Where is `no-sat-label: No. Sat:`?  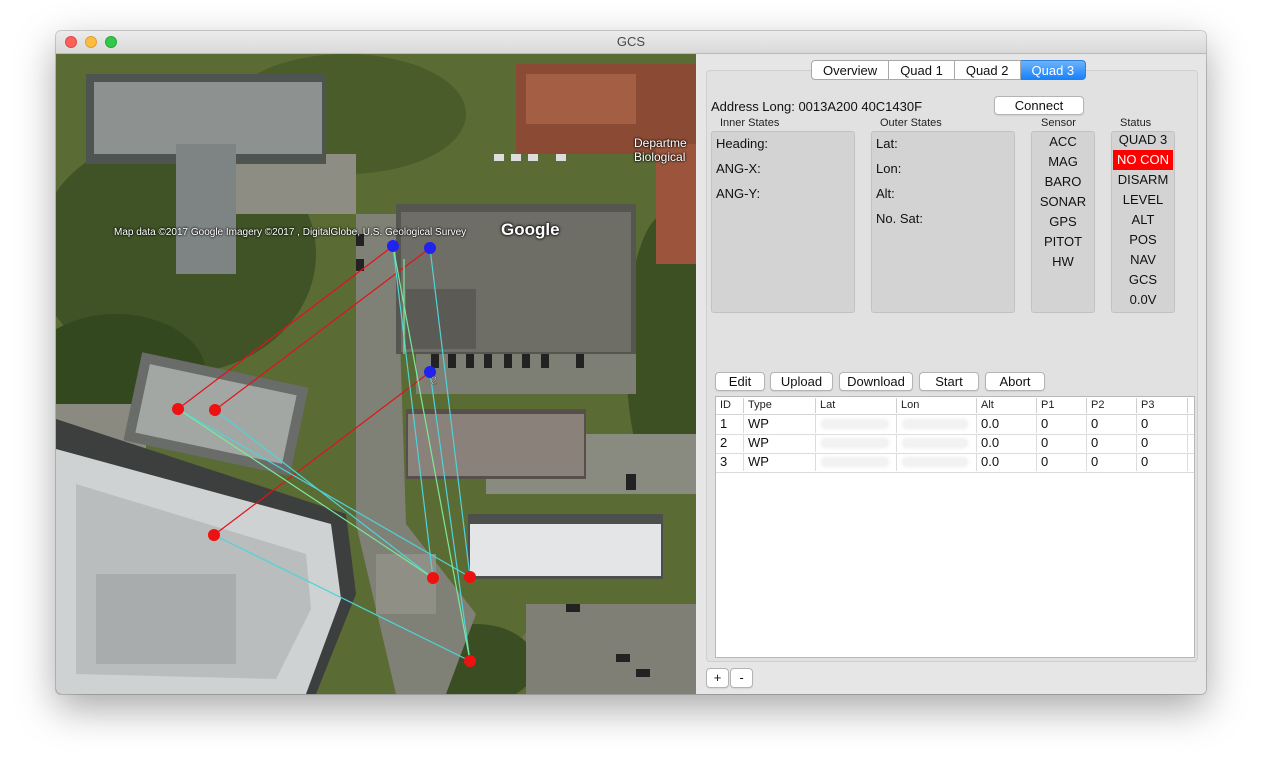 no-sat-label: No. Sat: is located at coordinates (899, 218).